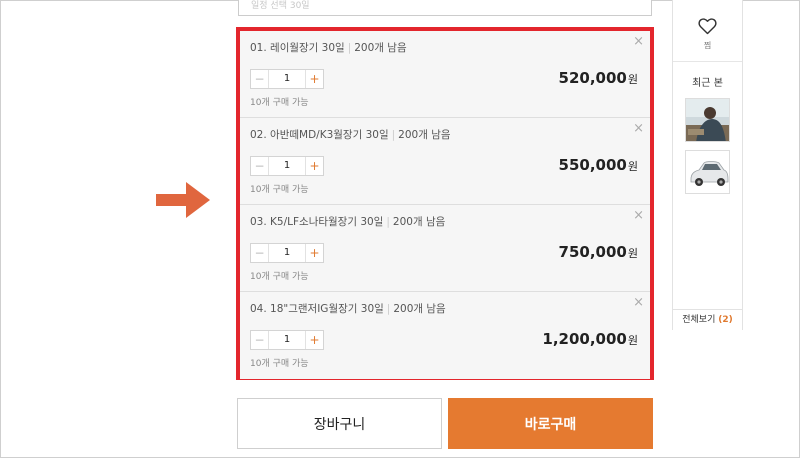  I want to click on option-title: 04. 18"그랜저IG월장기 30일 | 200개 남음, so click(348, 309).